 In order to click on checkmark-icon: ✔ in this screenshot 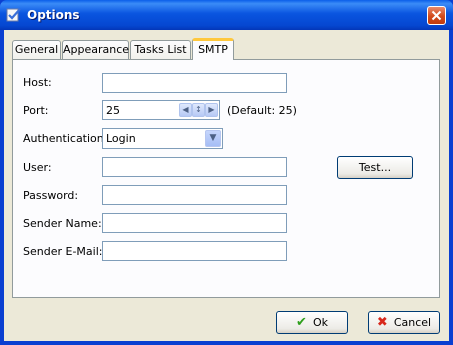, I will do `click(301, 322)`.